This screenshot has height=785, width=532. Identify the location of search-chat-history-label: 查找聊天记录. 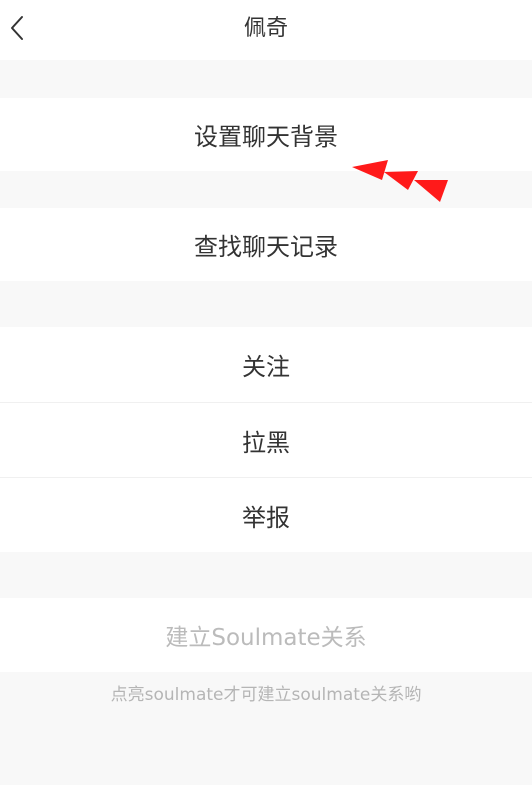
(266, 247).